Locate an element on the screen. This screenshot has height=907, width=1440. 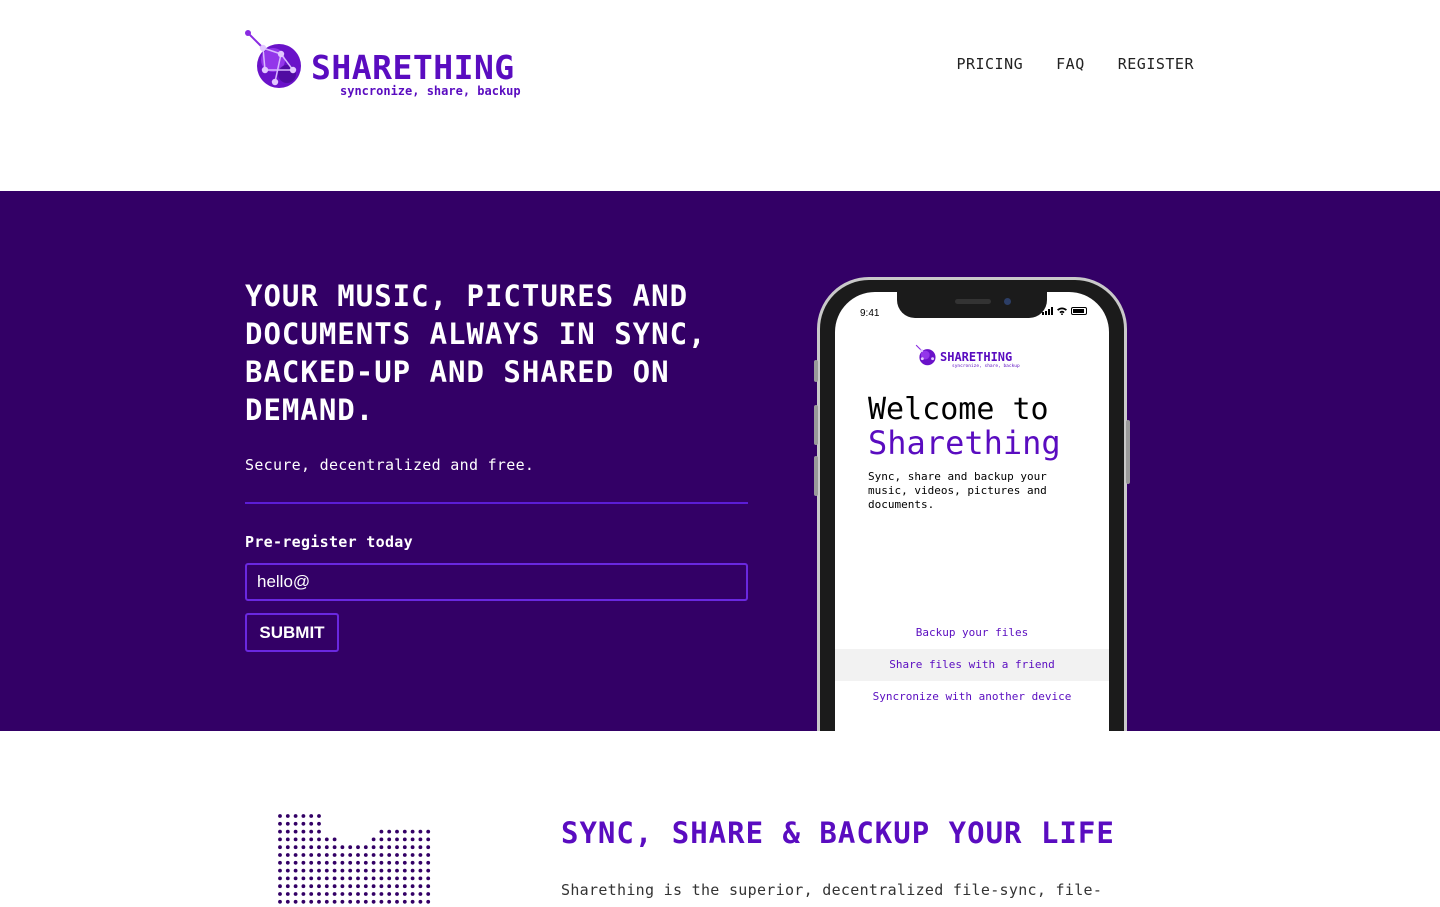
wifi-icon is located at coordinates (1062, 311).